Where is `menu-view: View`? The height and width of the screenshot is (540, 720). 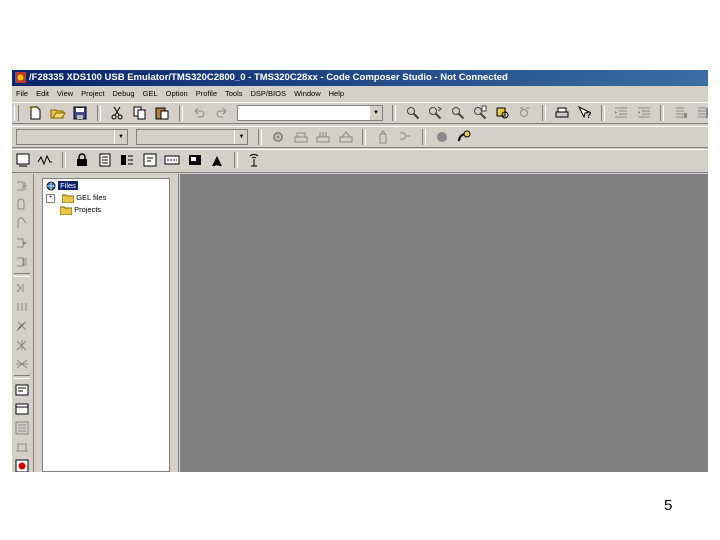 menu-view: View is located at coordinates (65, 94).